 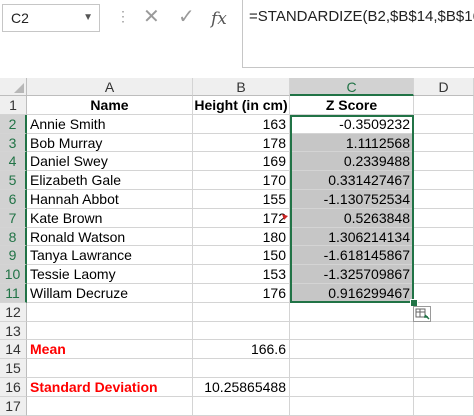 I want to click on row-header: 9, so click(x=13, y=256).